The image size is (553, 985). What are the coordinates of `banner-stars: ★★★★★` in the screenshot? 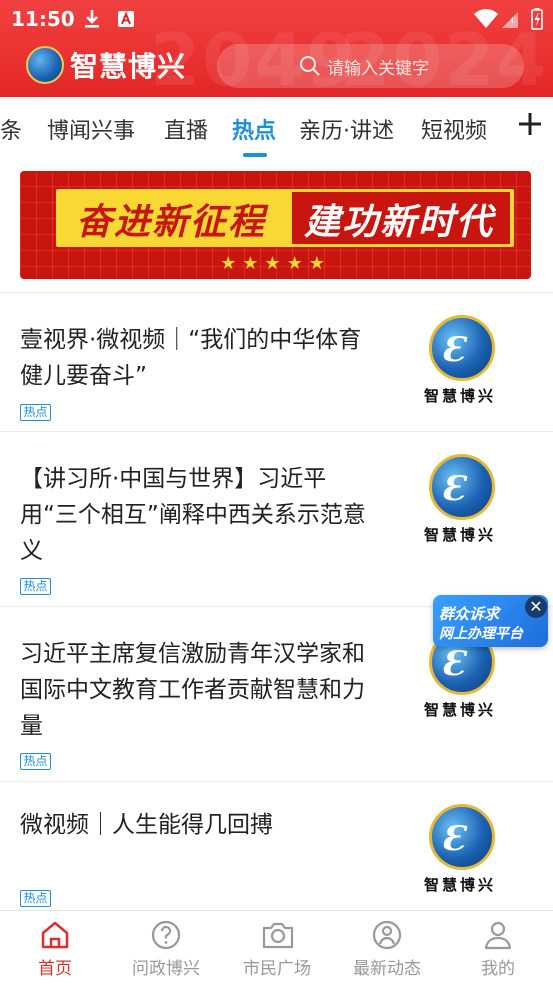 It's located at (275, 263).